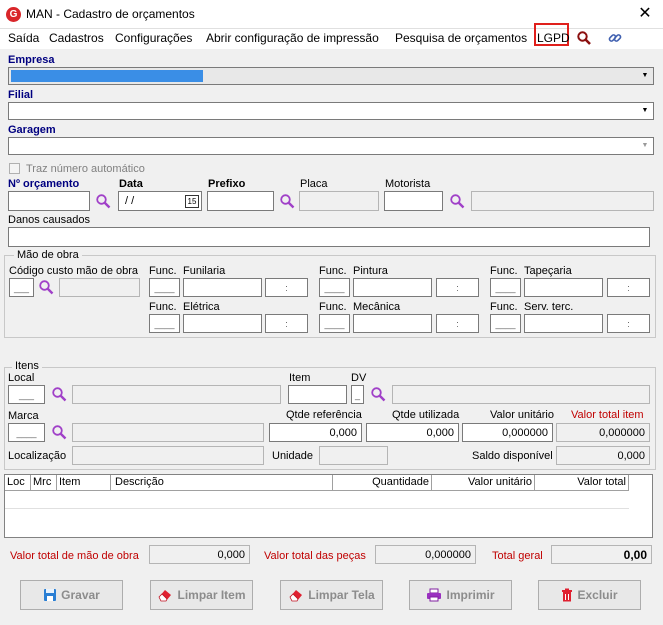 The image size is (663, 625). I want to click on col-valor-unitario: Valor unitário, so click(483, 482).